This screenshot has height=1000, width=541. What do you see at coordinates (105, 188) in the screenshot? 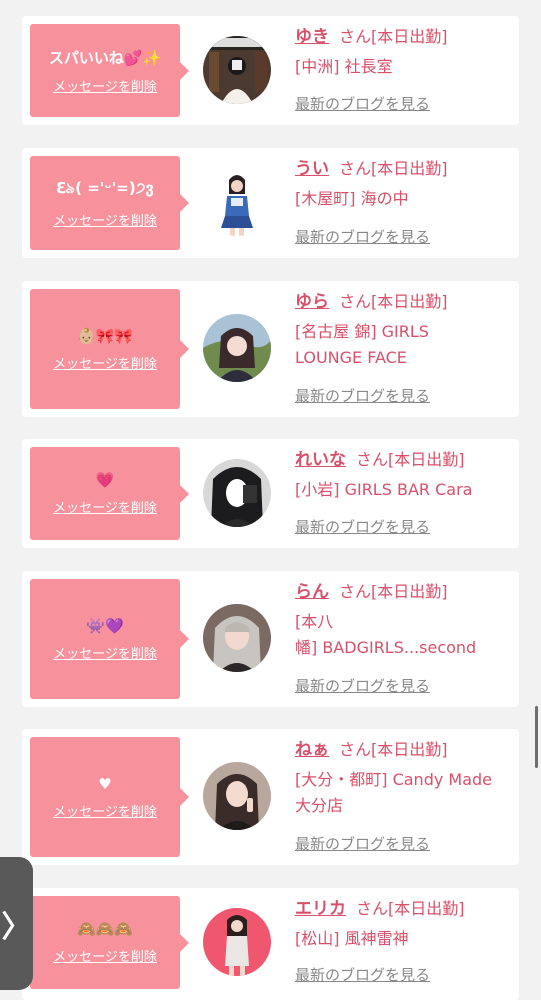
I see `message-text: ℇ৯( ='ᵕ'=)੭ვ` at bounding box center [105, 188].